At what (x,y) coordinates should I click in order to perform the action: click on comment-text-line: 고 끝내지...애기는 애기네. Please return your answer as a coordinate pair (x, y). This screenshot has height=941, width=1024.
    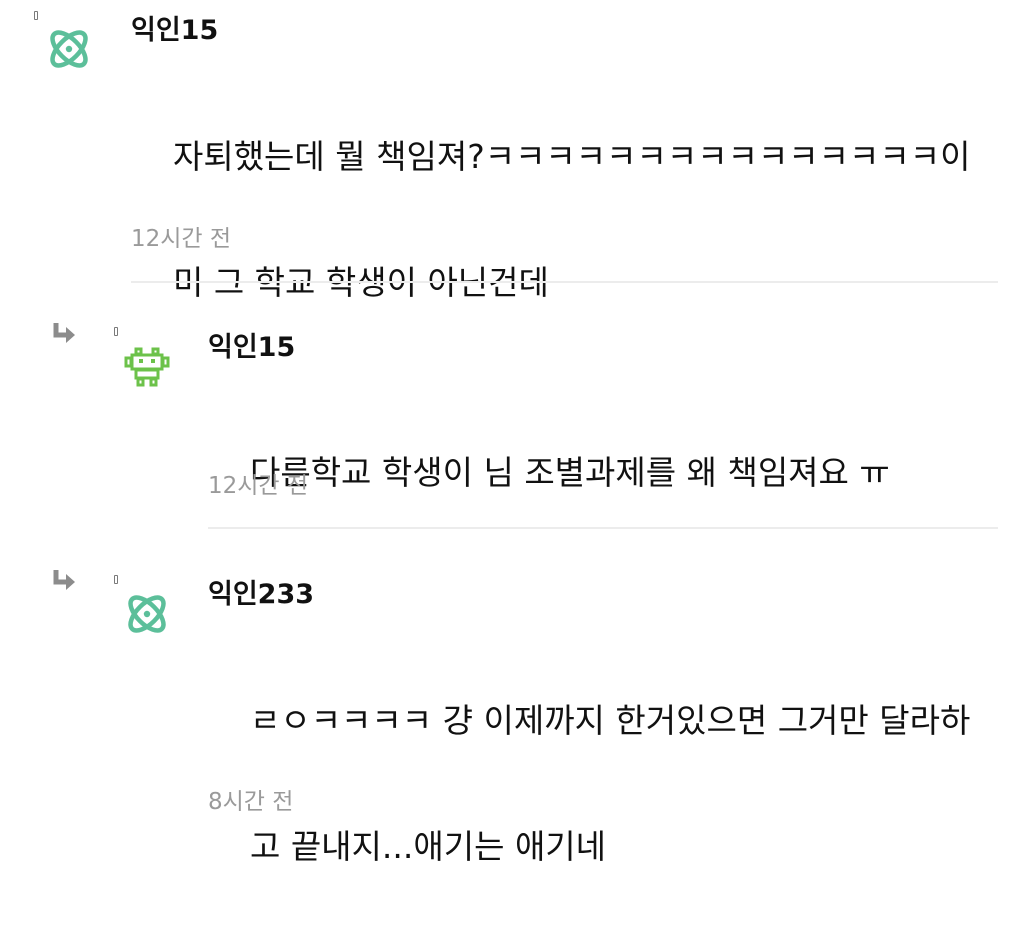
    Looking at the image, I should click on (428, 846).